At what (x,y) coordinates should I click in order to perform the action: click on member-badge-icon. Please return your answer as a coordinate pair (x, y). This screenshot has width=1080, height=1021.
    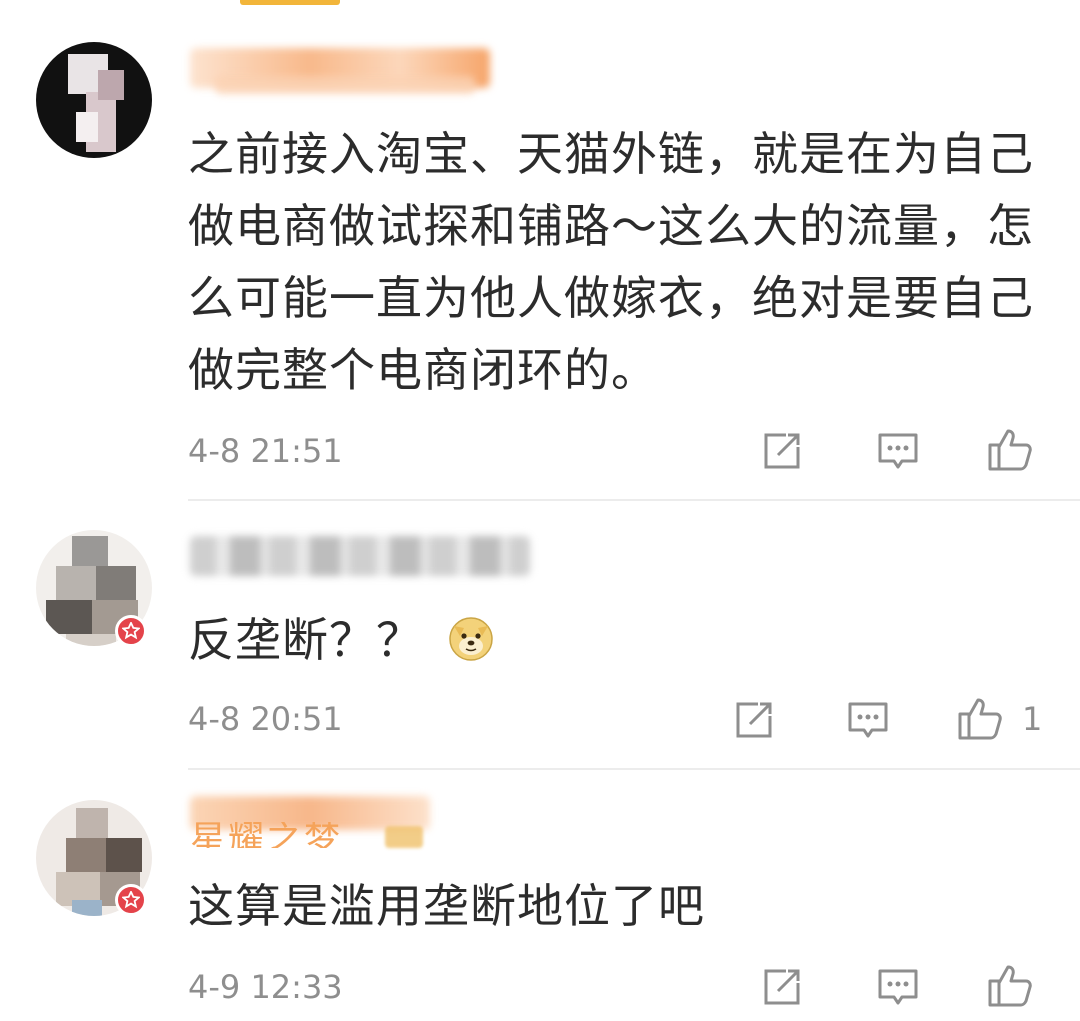
    Looking at the image, I should click on (404, 837).